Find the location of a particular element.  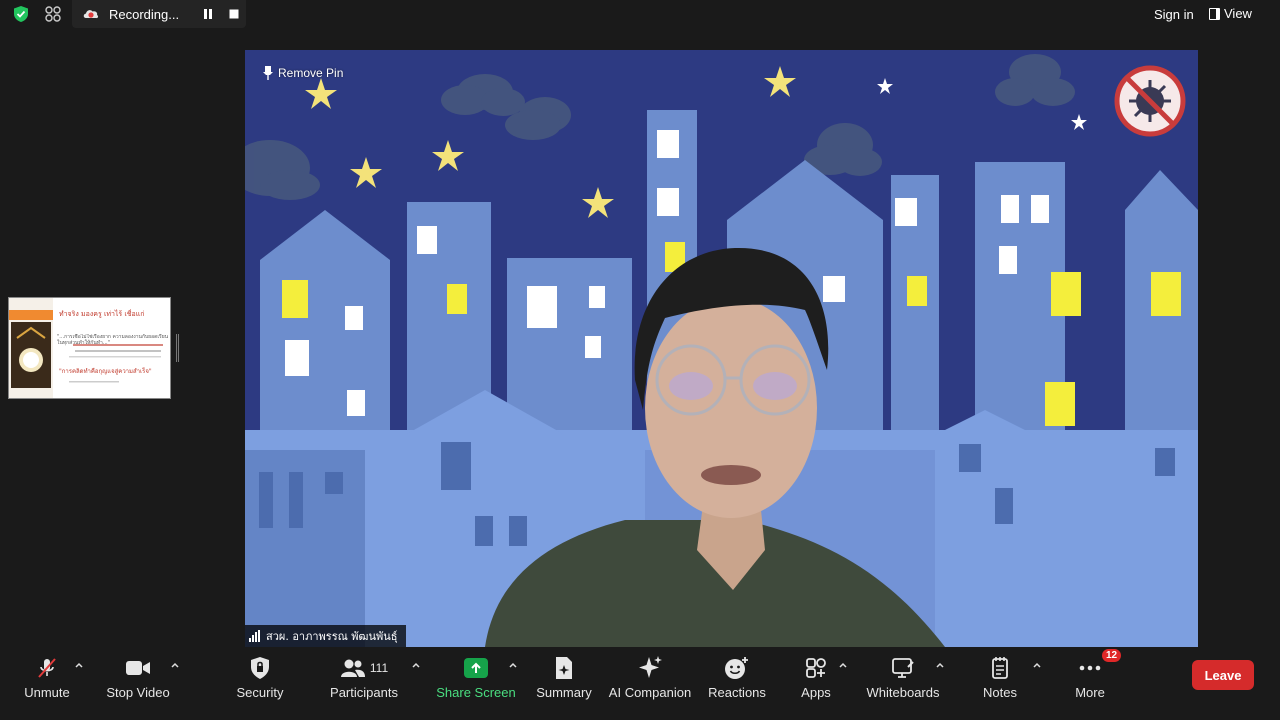

participants-button: 111 Participants is located at coordinates (364, 678).